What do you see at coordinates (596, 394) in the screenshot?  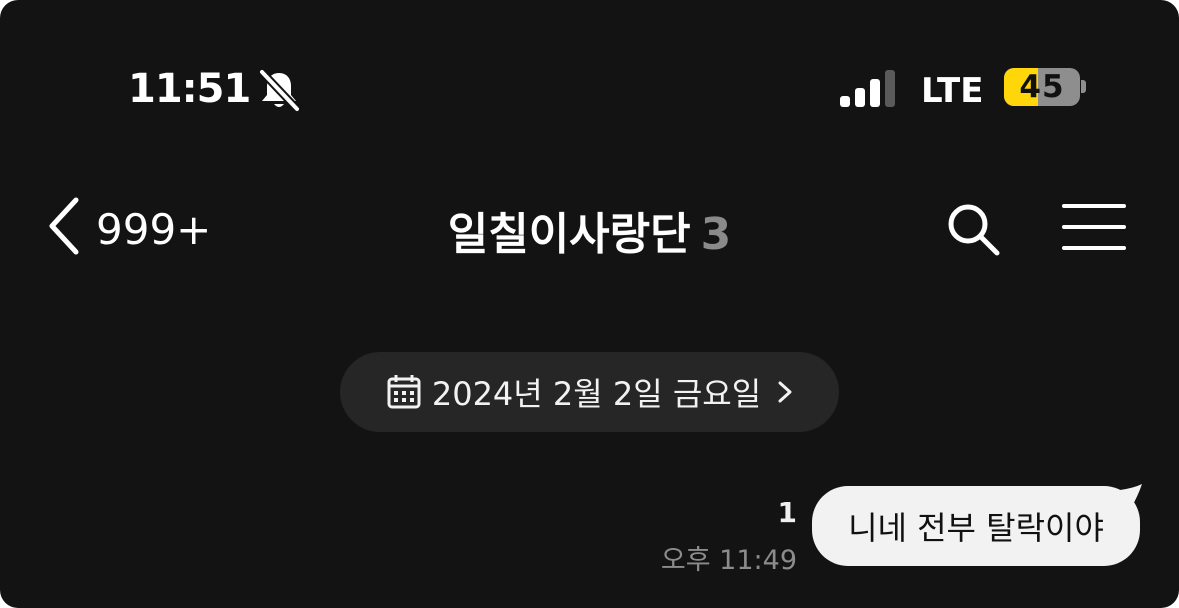 I see `date-divider-text: 2024년 2월 2일 금요일` at bounding box center [596, 394].